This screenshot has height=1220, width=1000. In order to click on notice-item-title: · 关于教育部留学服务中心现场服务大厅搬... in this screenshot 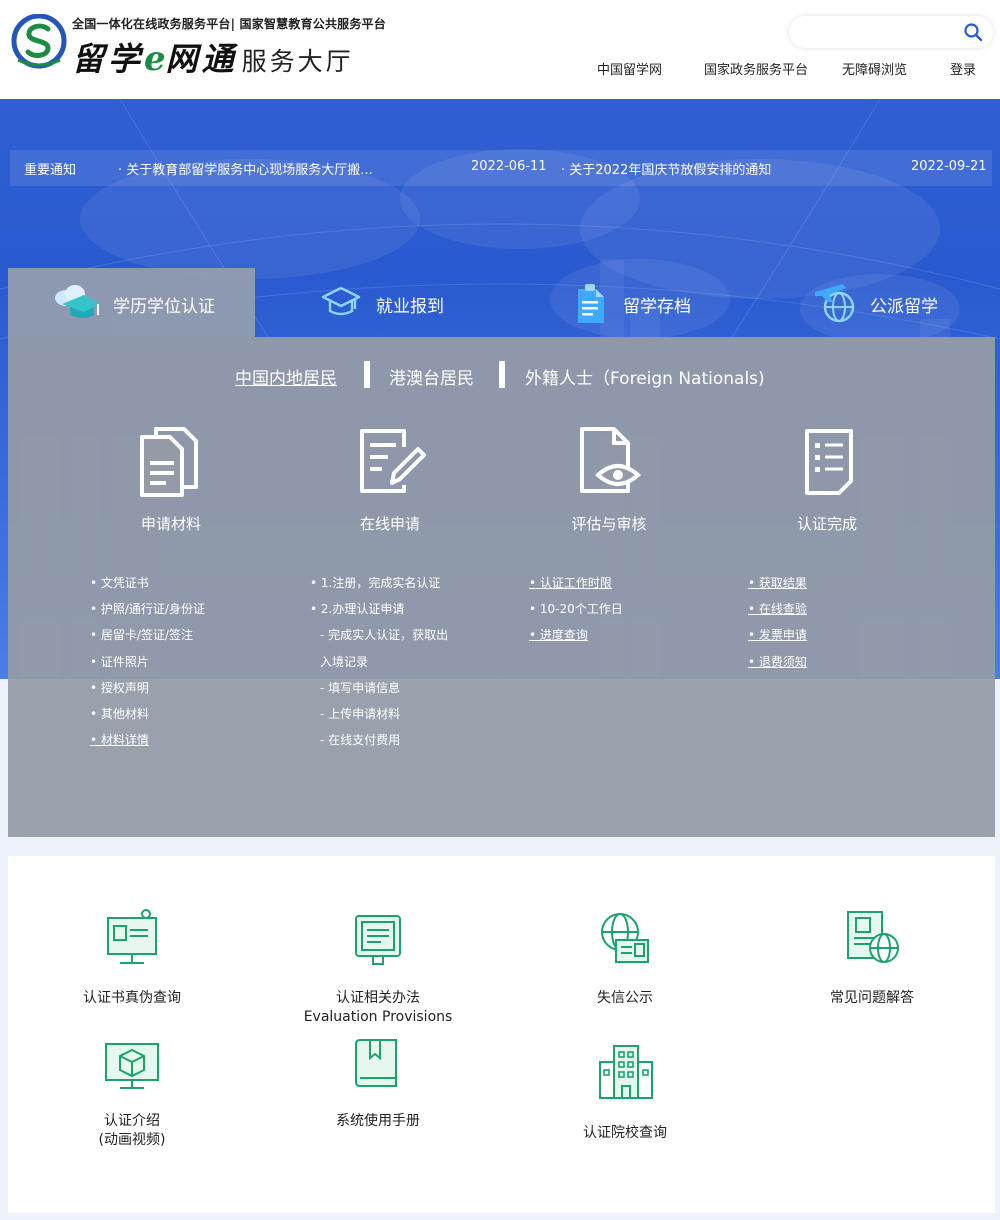, I will do `click(245, 168)`.